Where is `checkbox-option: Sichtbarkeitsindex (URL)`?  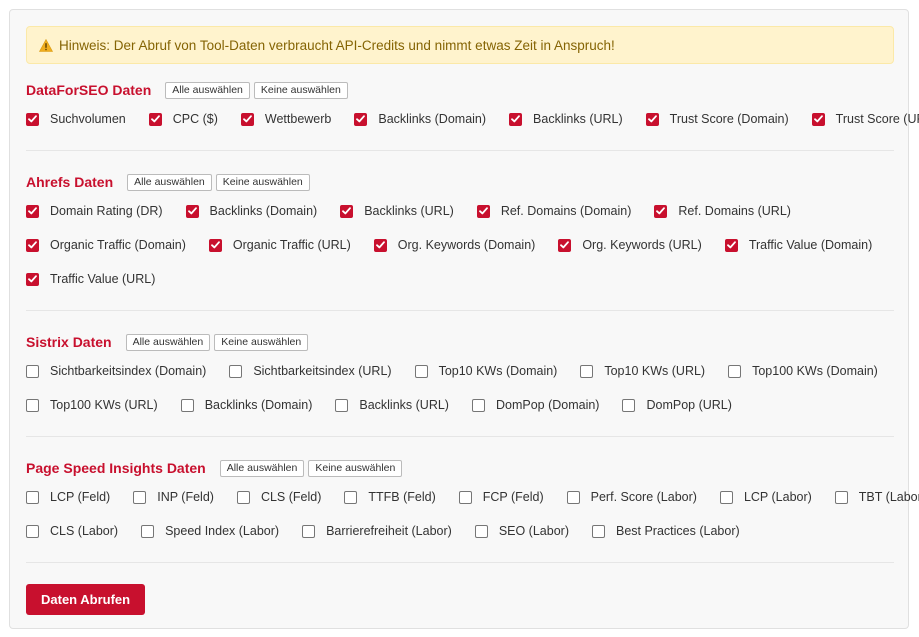
checkbox-option: Sichtbarkeitsindex (URL) is located at coordinates (310, 371).